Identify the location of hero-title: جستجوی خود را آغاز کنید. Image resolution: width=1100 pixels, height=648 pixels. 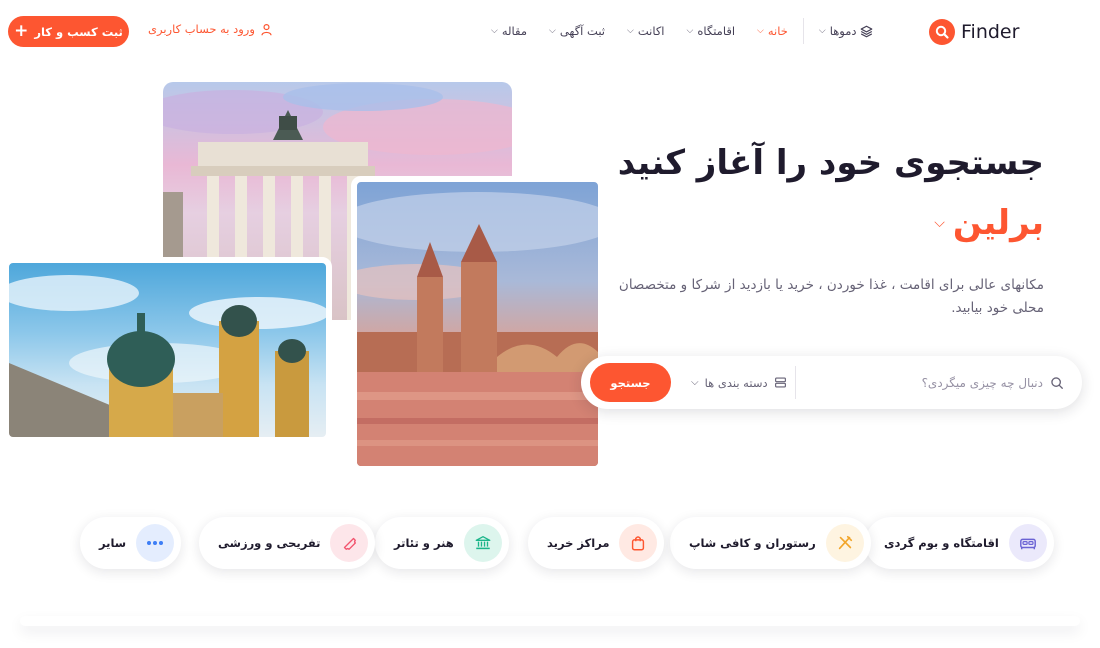
(830, 163).